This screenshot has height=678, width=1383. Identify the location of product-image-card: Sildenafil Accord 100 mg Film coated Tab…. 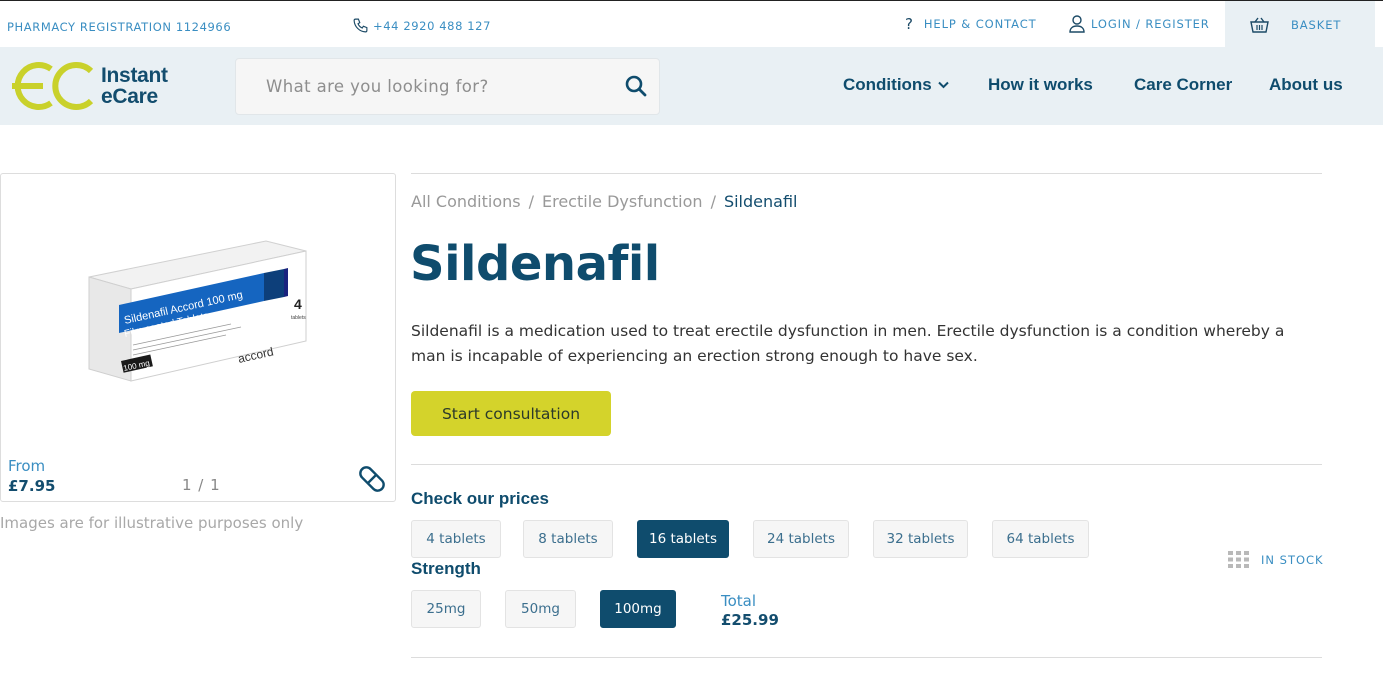
(198, 337).